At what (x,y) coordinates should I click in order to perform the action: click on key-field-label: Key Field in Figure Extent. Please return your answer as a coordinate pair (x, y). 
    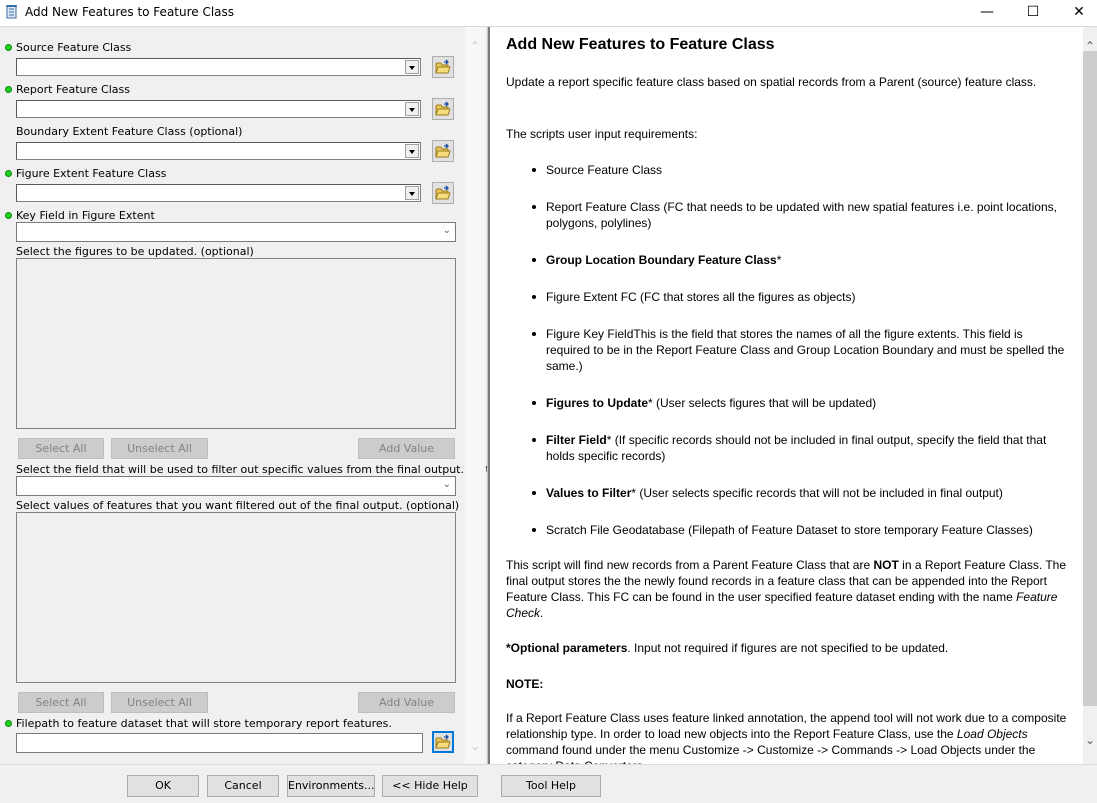
    Looking at the image, I should click on (85, 215).